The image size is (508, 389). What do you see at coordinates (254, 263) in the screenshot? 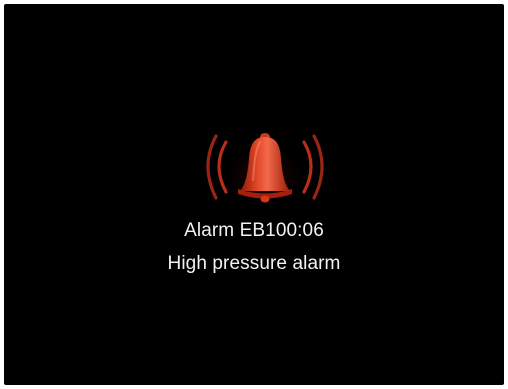
I see `alarm-description: High pressure alarm` at bounding box center [254, 263].